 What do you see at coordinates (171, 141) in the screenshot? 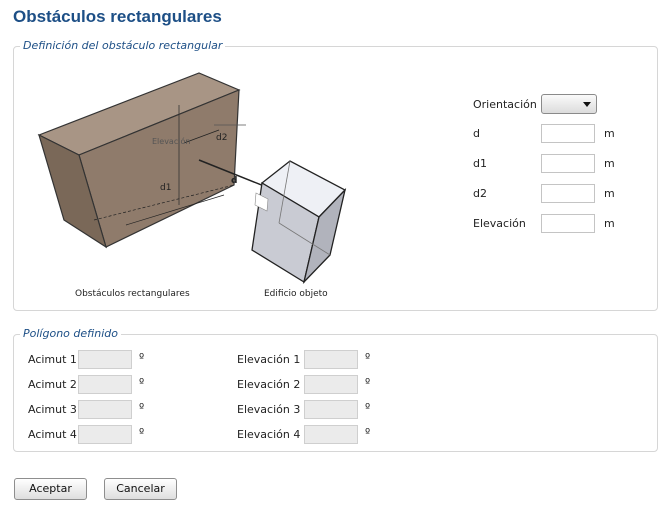
I see `diagram-label-elevacion: Elevación` at bounding box center [171, 141].